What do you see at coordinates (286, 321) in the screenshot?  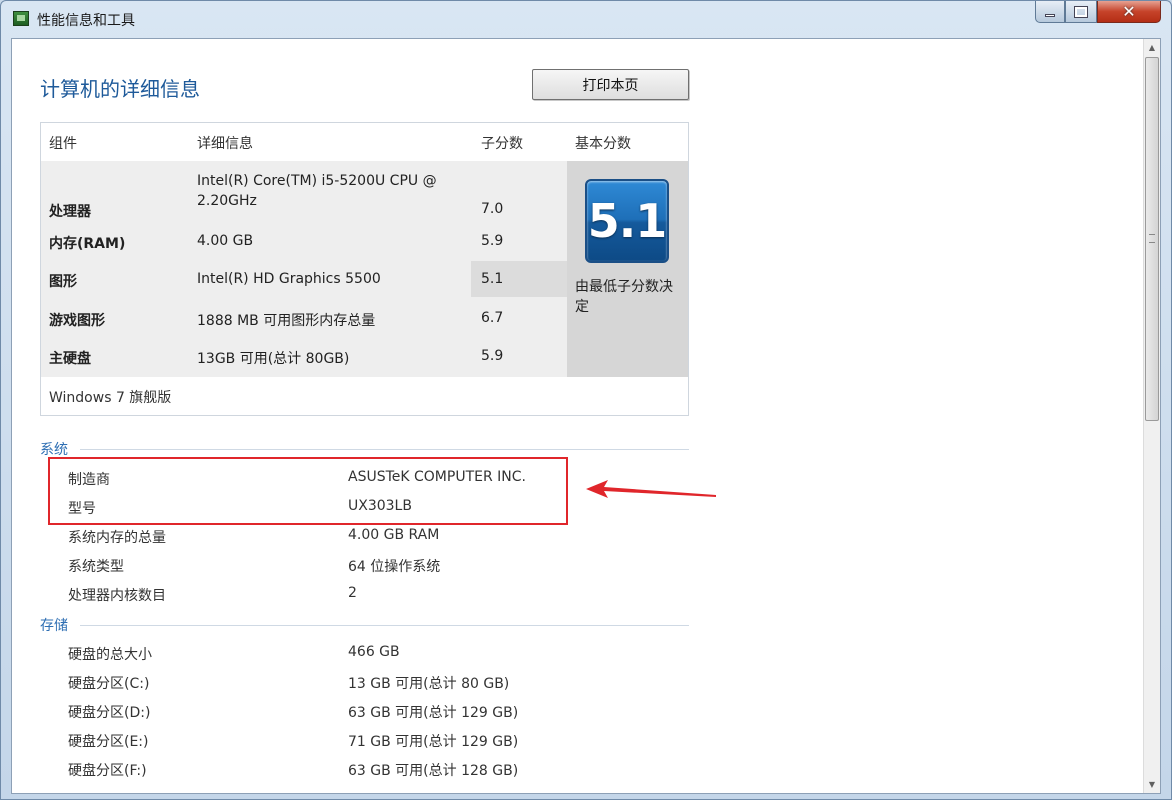 I see `row-detail: 1888 MB 可用图形内存总量` at bounding box center [286, 321].